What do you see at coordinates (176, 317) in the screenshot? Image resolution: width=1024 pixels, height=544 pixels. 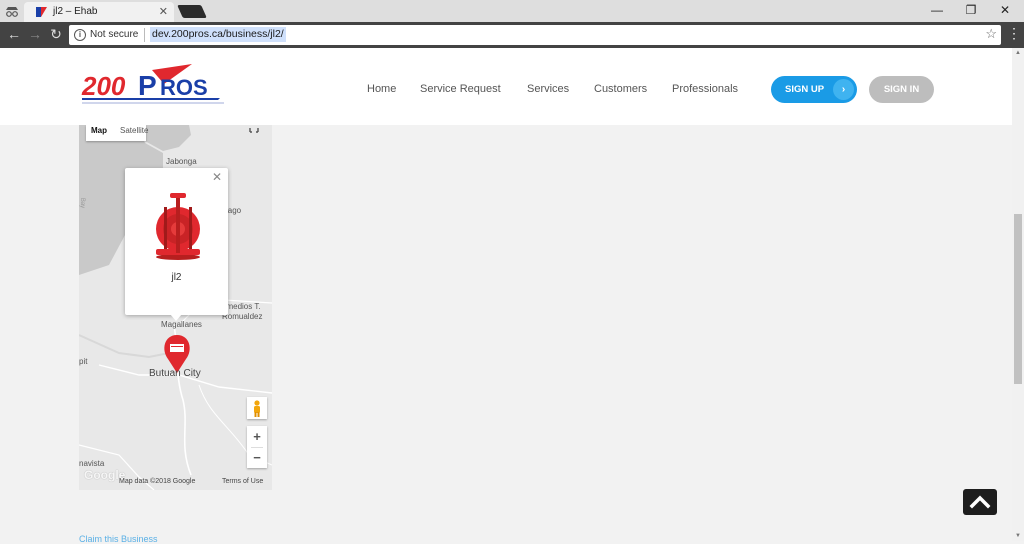 I see `info-window-tail` at bounding box center [176, 317].